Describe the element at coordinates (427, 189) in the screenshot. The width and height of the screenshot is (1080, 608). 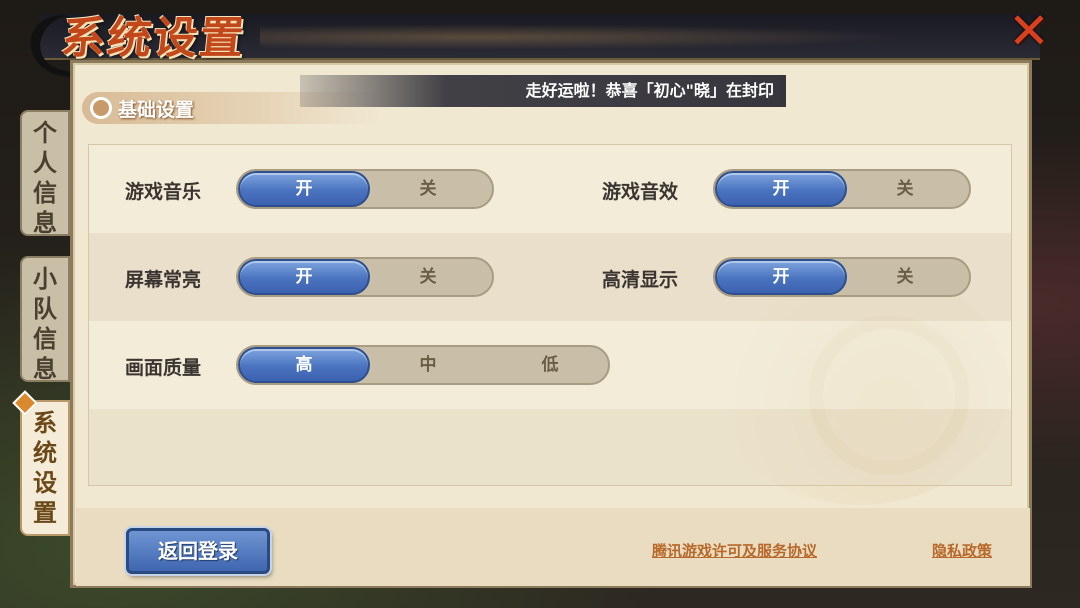
I see `game-music-off-option: 关` at that location.